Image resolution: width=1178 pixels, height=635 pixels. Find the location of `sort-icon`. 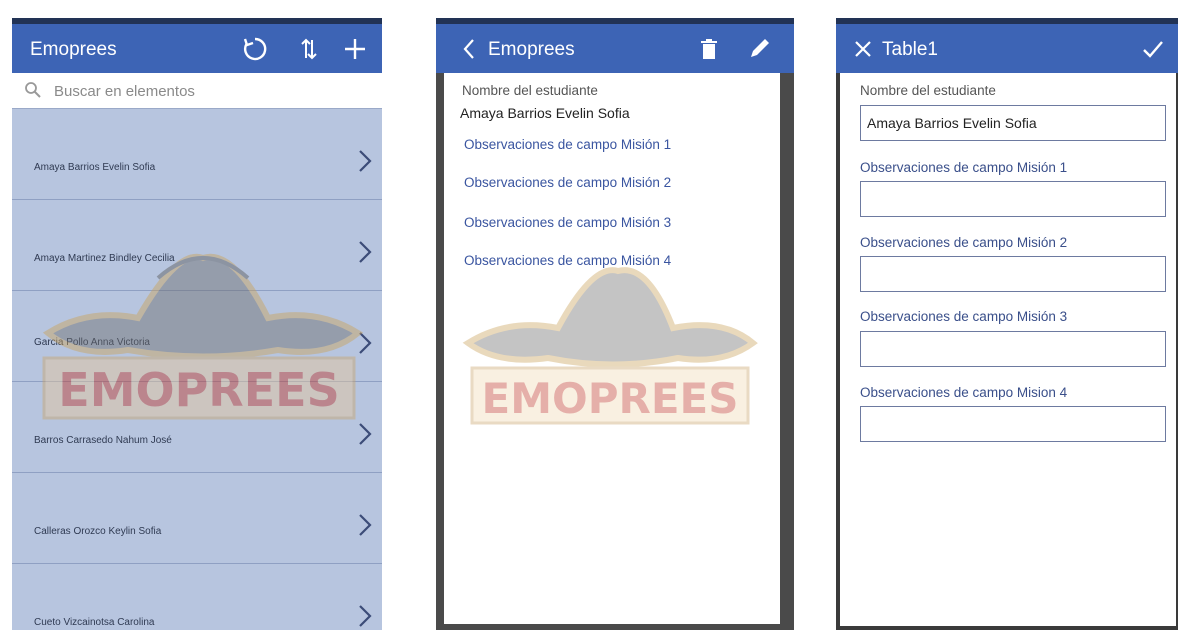

sort-icon is located at coordinates (309, 49).